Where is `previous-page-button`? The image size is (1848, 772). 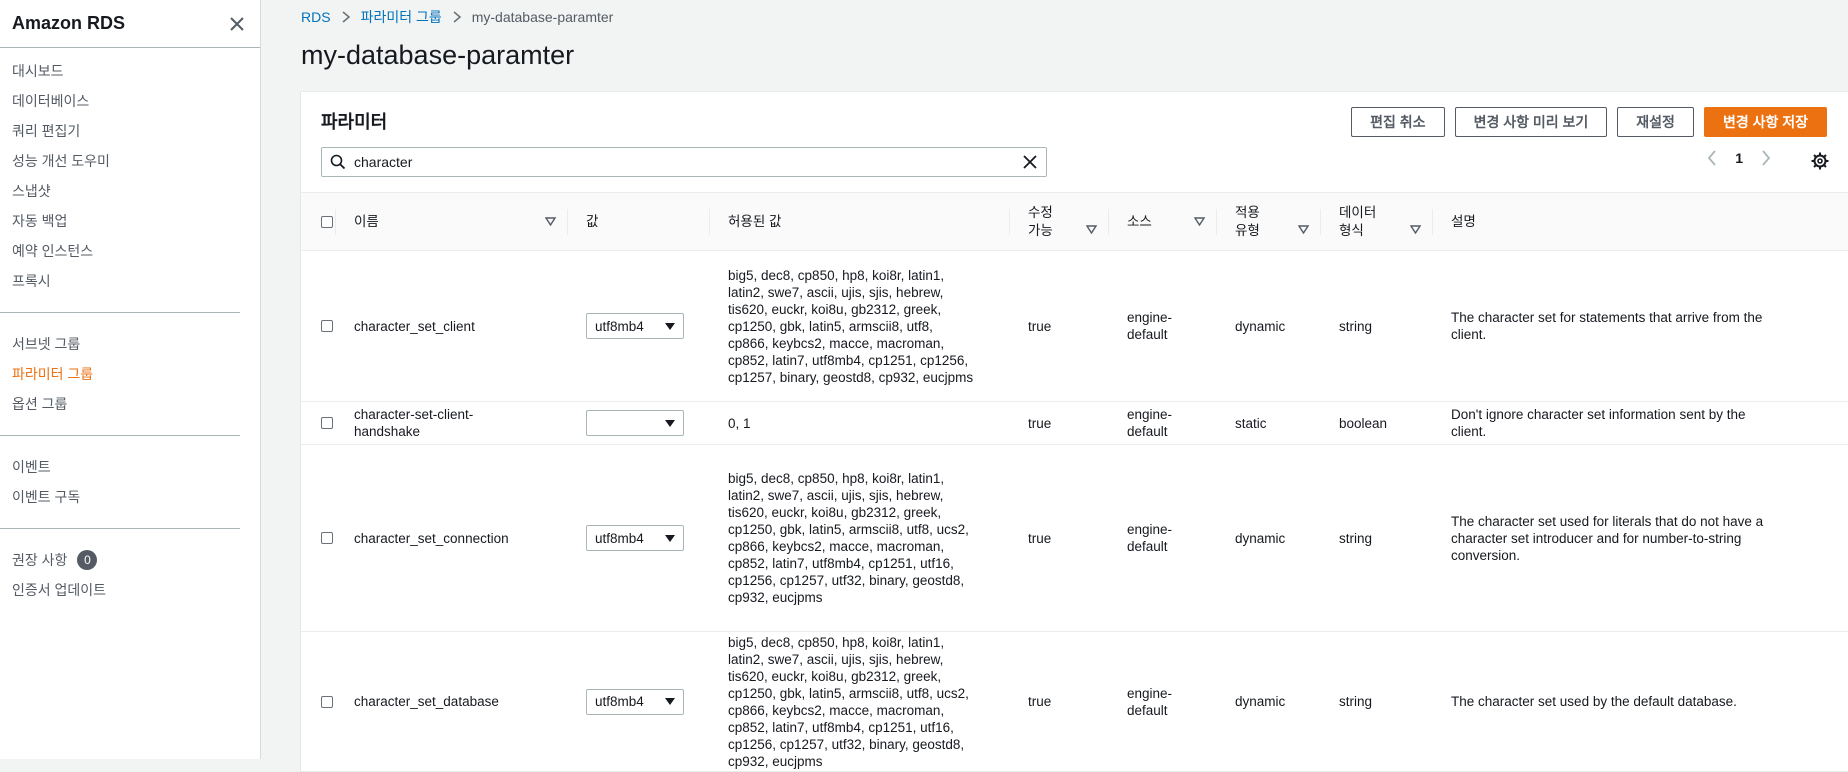
previous-page-button is located at coordinates (1712, 158).